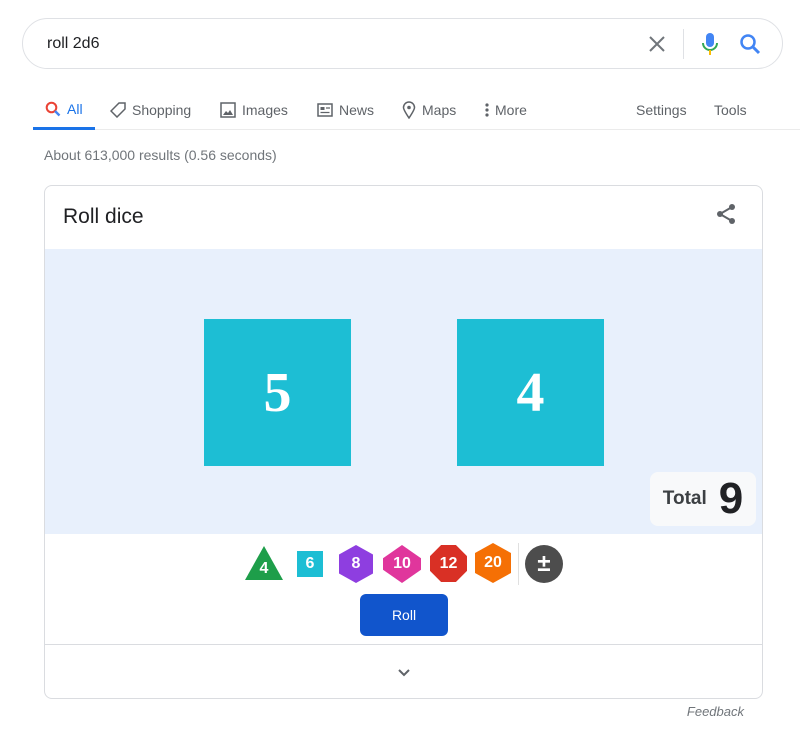 The width and height of the screenshot is (800, 731). I want to click on tab-images: Images, so click(254, 110).